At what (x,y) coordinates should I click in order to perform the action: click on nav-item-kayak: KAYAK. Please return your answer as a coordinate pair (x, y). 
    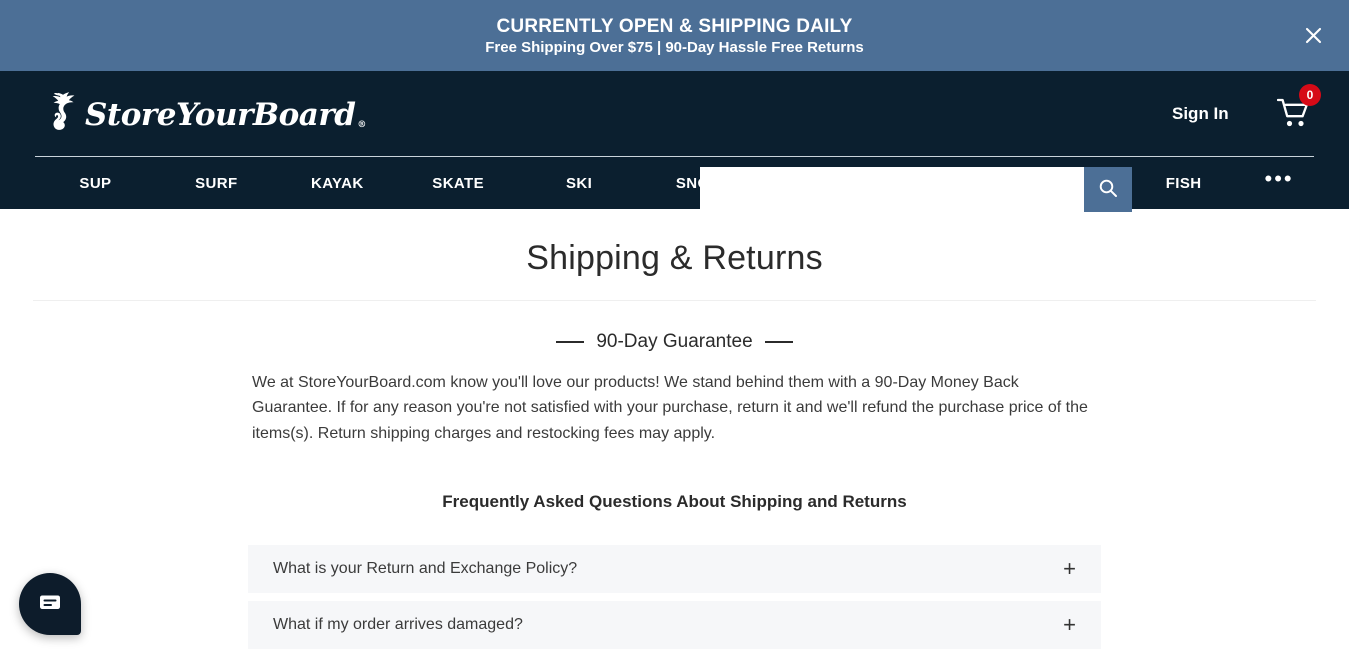
    Looking at the image, I should click on (337, 183).